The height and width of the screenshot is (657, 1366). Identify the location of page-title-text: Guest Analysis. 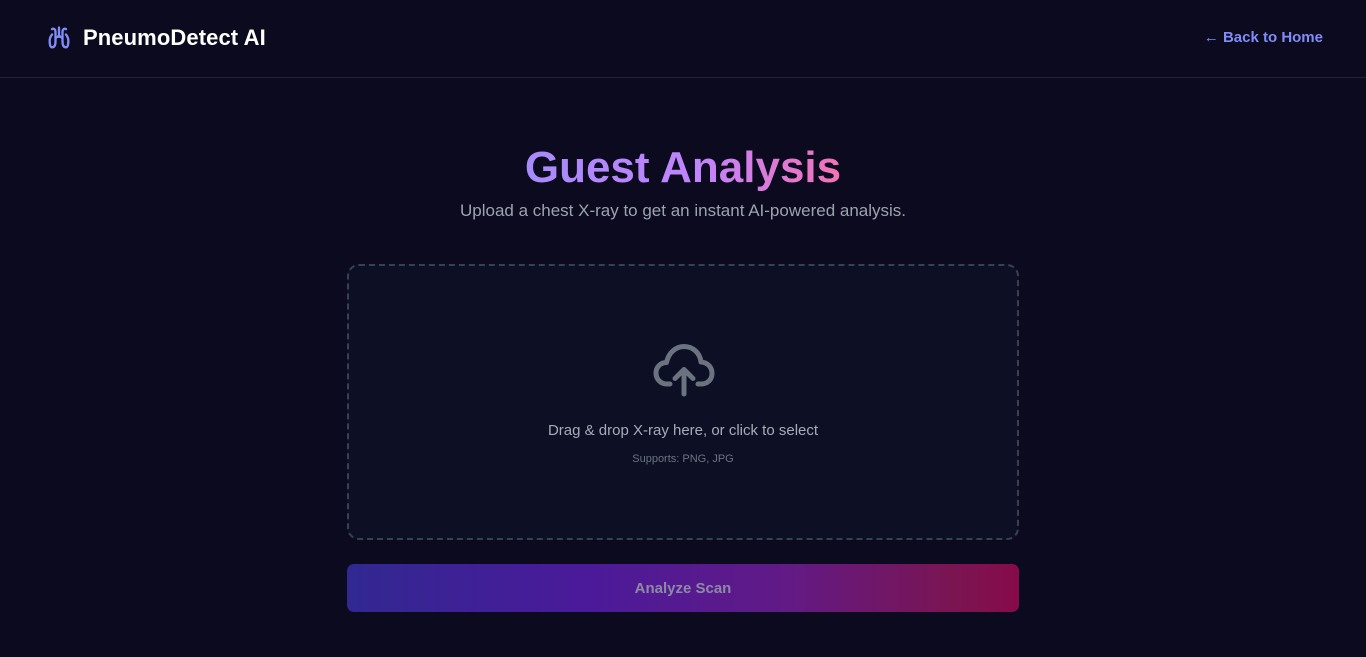
(683, 167).